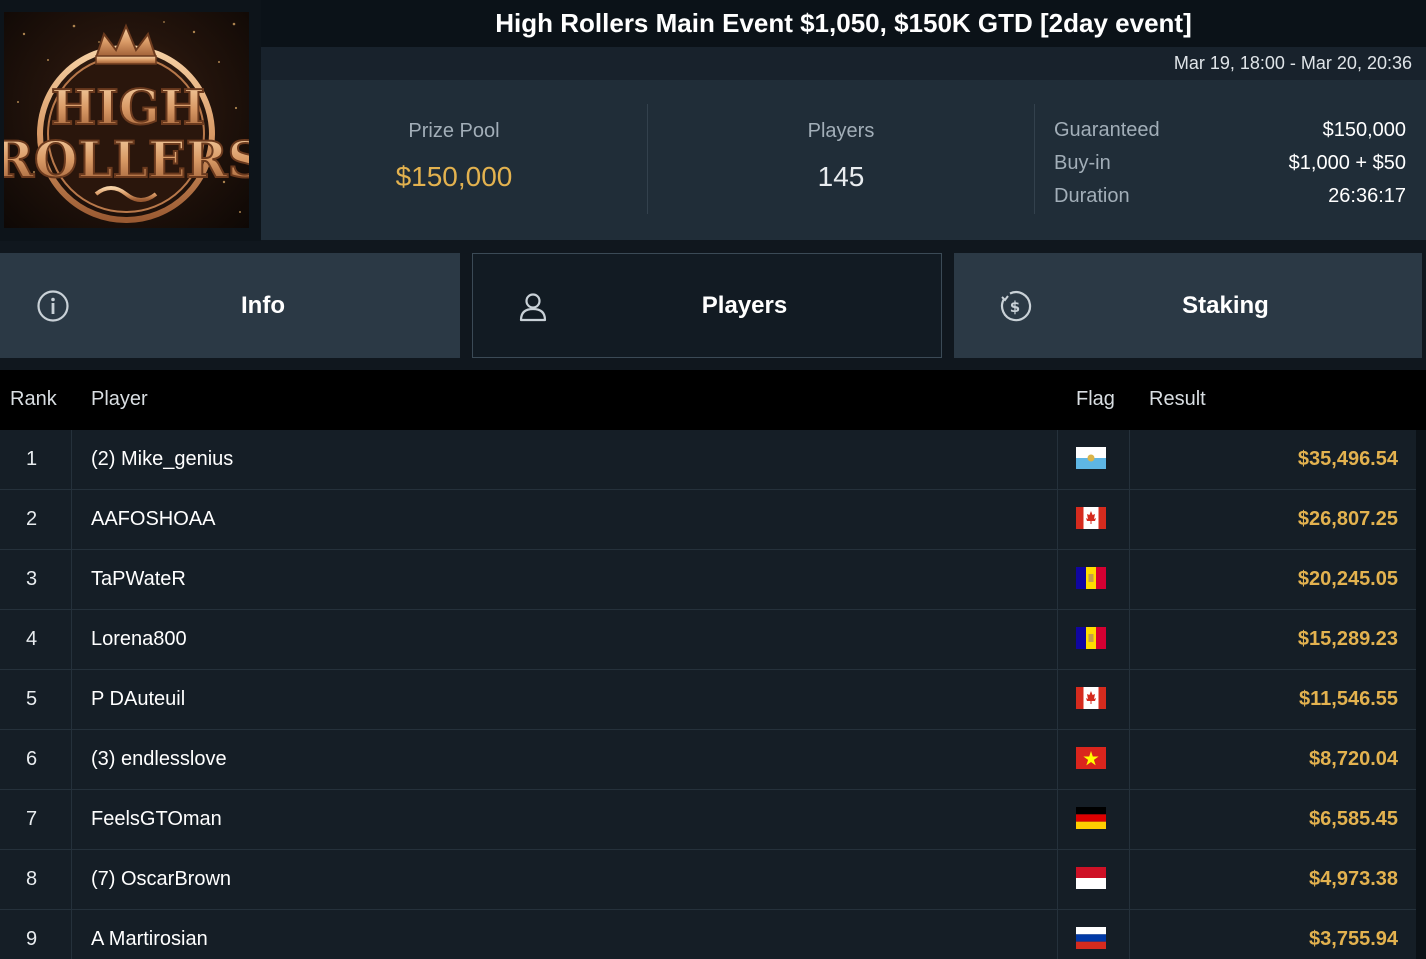  What do you see at coordinates (161, 879) in the screenshot?
I see `row-player-name: (7) OscarBrown` at bounding box center [161, 879].